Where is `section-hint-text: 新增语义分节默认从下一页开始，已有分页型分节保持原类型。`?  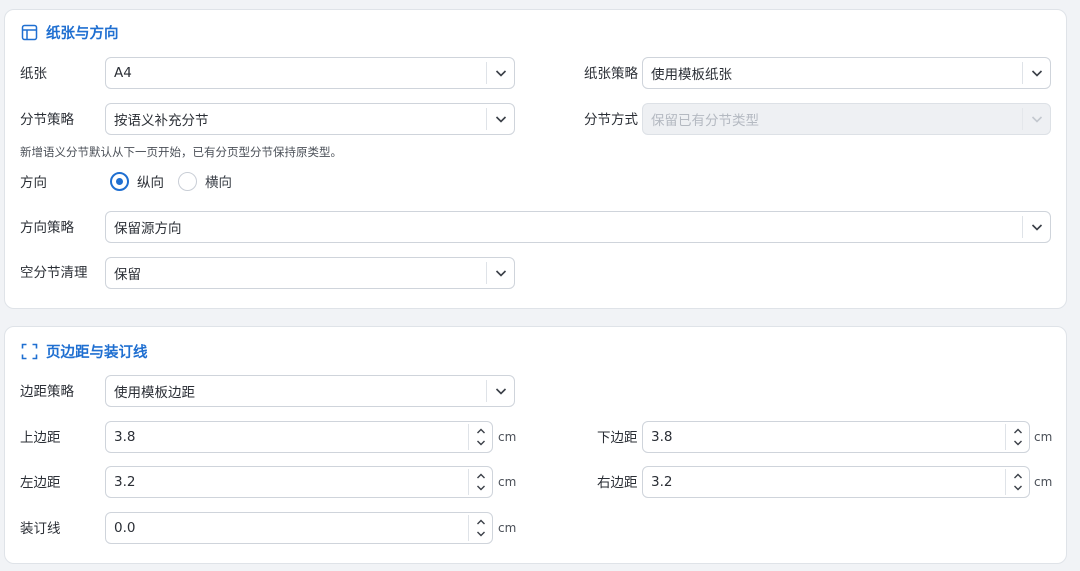 section-hint-text: 新增语义分节默认从下一页开始，已有分页型分节保持原类型。 is located at coordinates (181, 152).